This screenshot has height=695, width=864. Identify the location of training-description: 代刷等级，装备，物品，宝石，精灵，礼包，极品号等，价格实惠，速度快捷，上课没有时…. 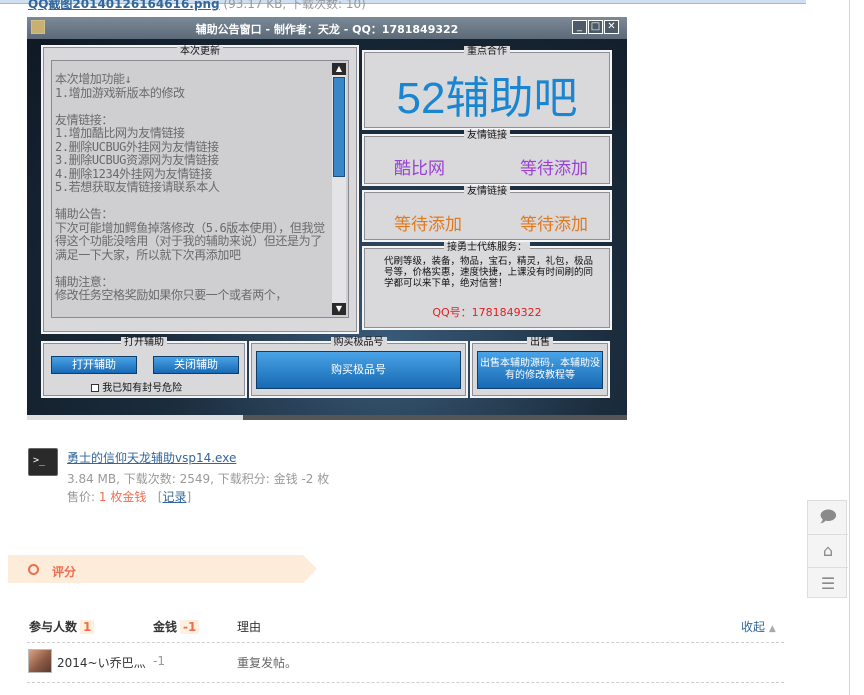
(489, 272).